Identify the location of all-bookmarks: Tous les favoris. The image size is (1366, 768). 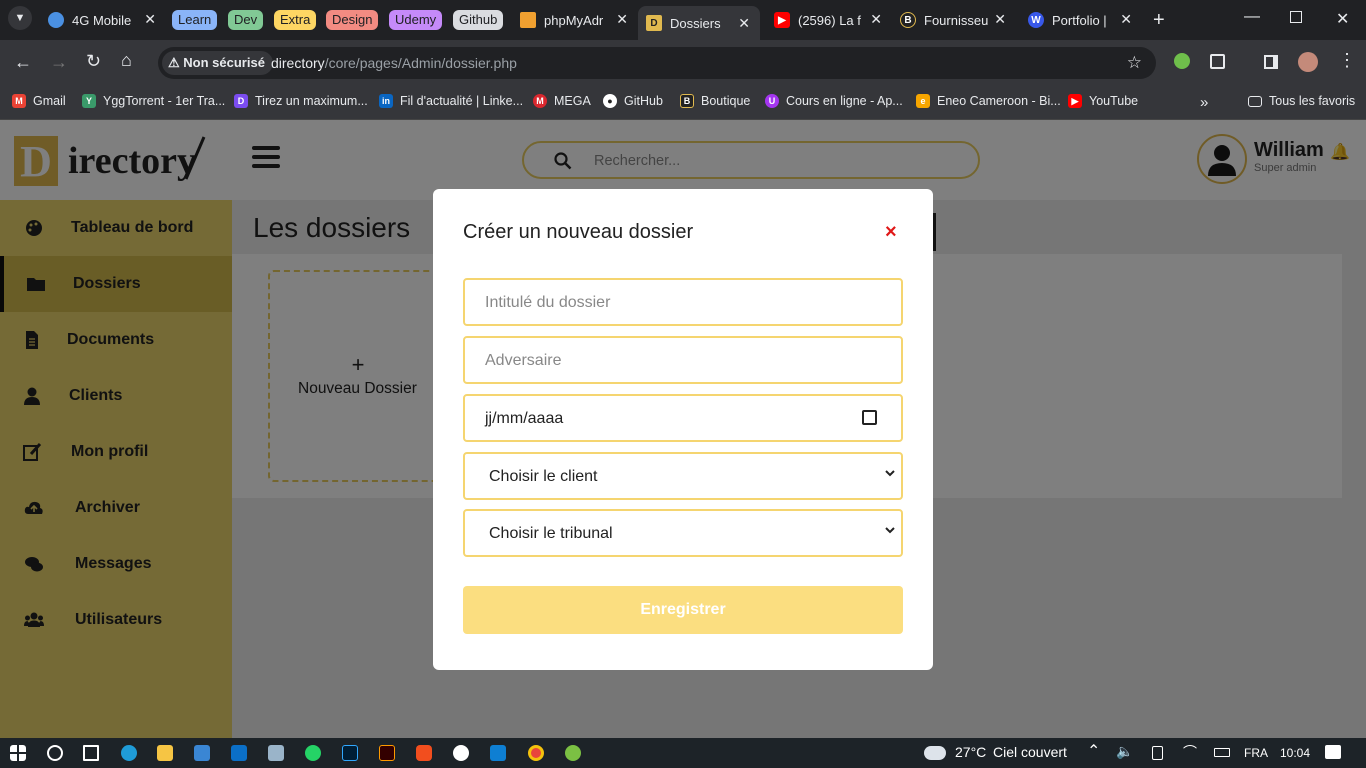
(1301, 101).